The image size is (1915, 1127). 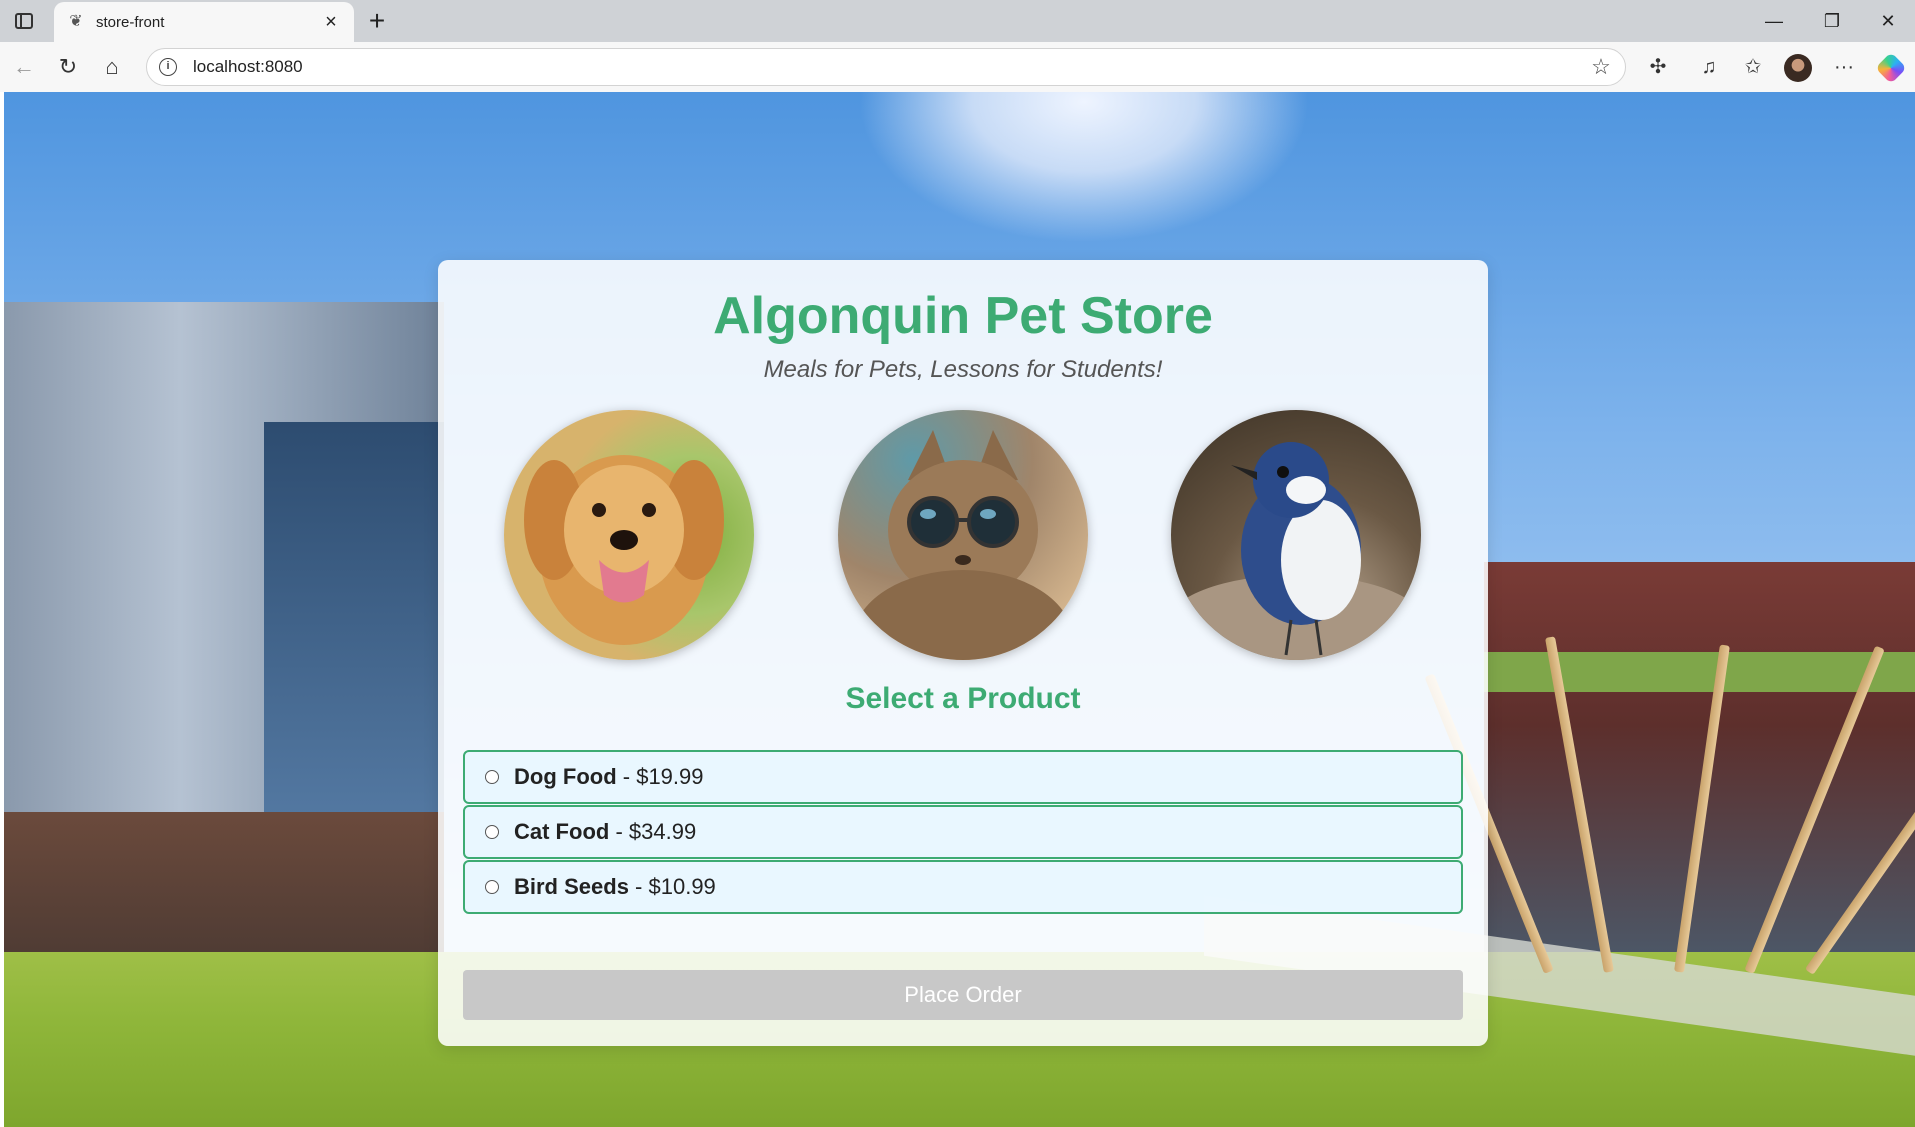 I want to click on product-label: Cat Food - $34.99, so click(x=605, y=832).